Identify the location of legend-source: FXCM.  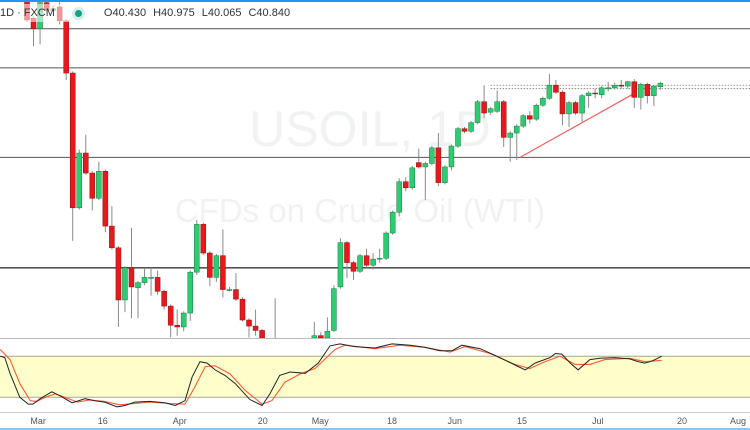
(39, 13).